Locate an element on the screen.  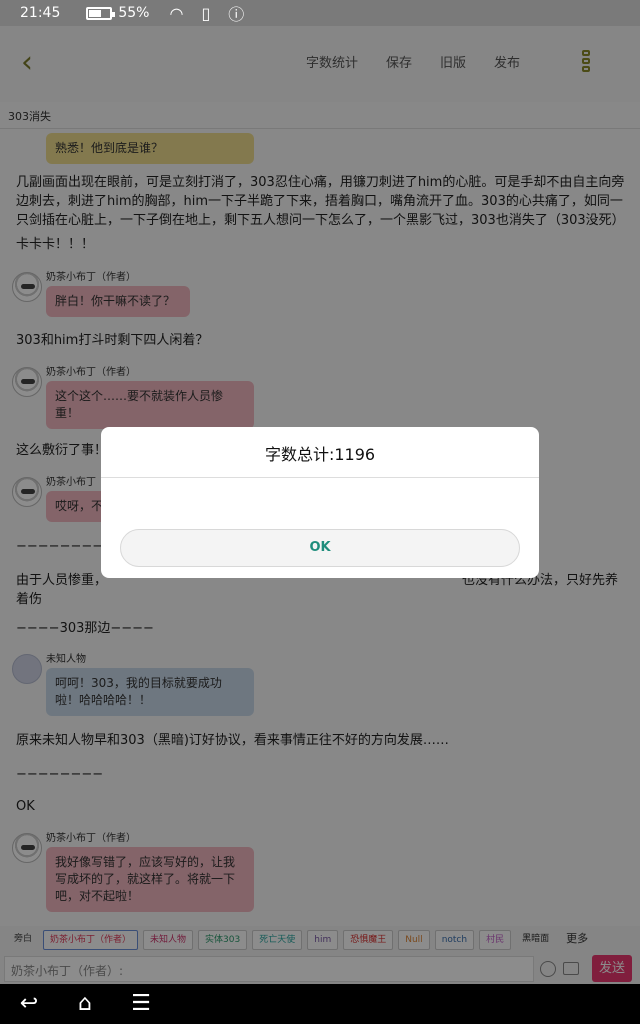
dialog-divider is located at coordinates (320, 477).